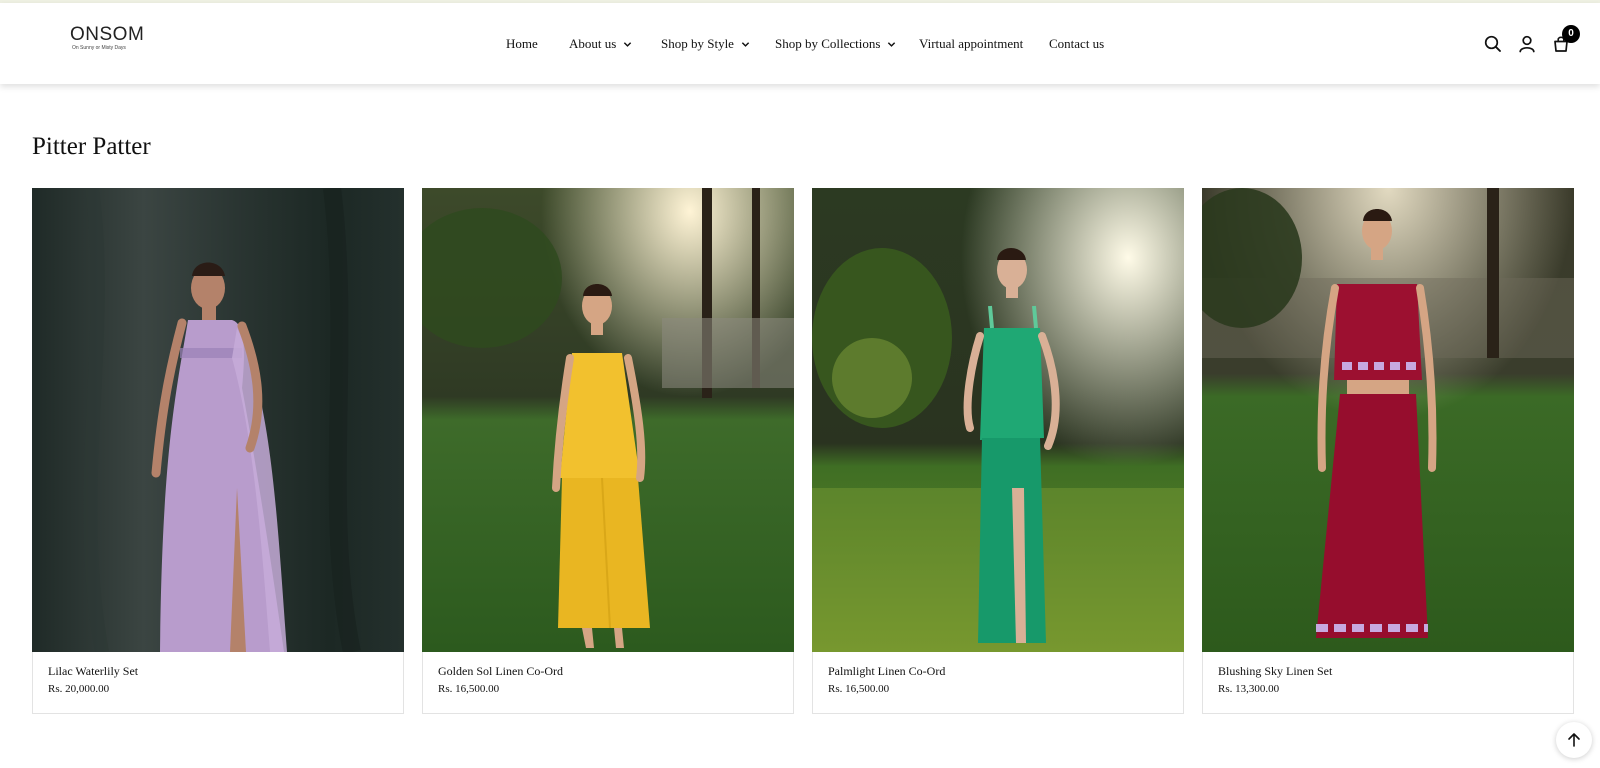 The height and width of the screenshot is (768, 1600). I want to click on brand-logo: ONSOM On Sunny or Misty Days, so click(107, 39).